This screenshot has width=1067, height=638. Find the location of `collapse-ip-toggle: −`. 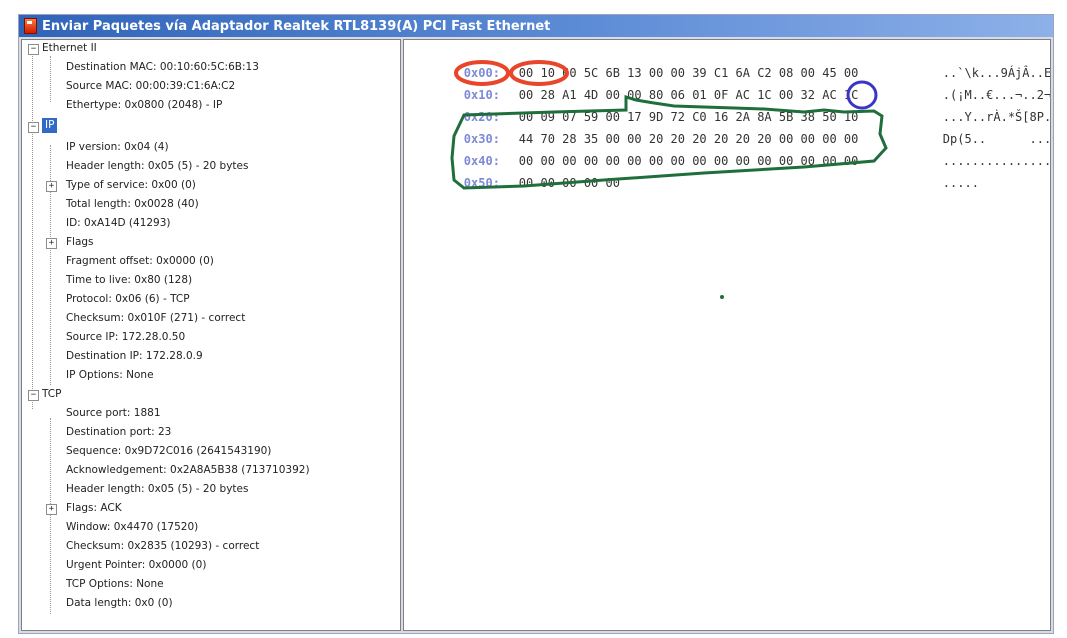

collapse-ip-toggle: − is located at coordinates (33, 127).